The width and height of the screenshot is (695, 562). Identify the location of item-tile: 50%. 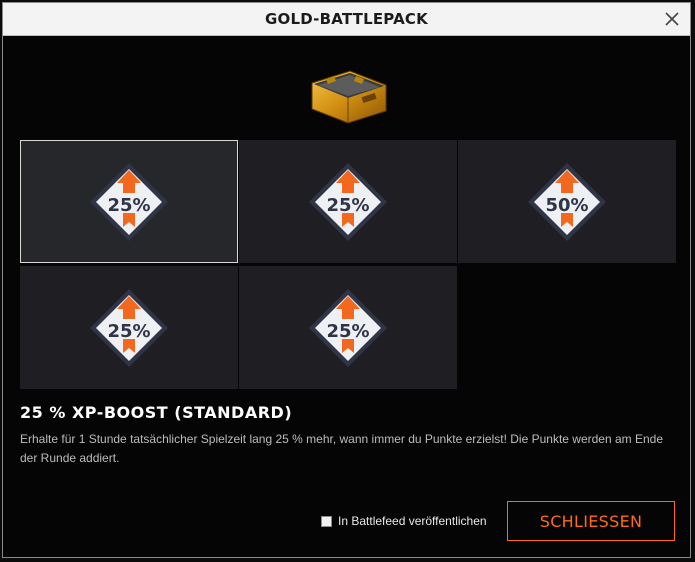
(567, 201).